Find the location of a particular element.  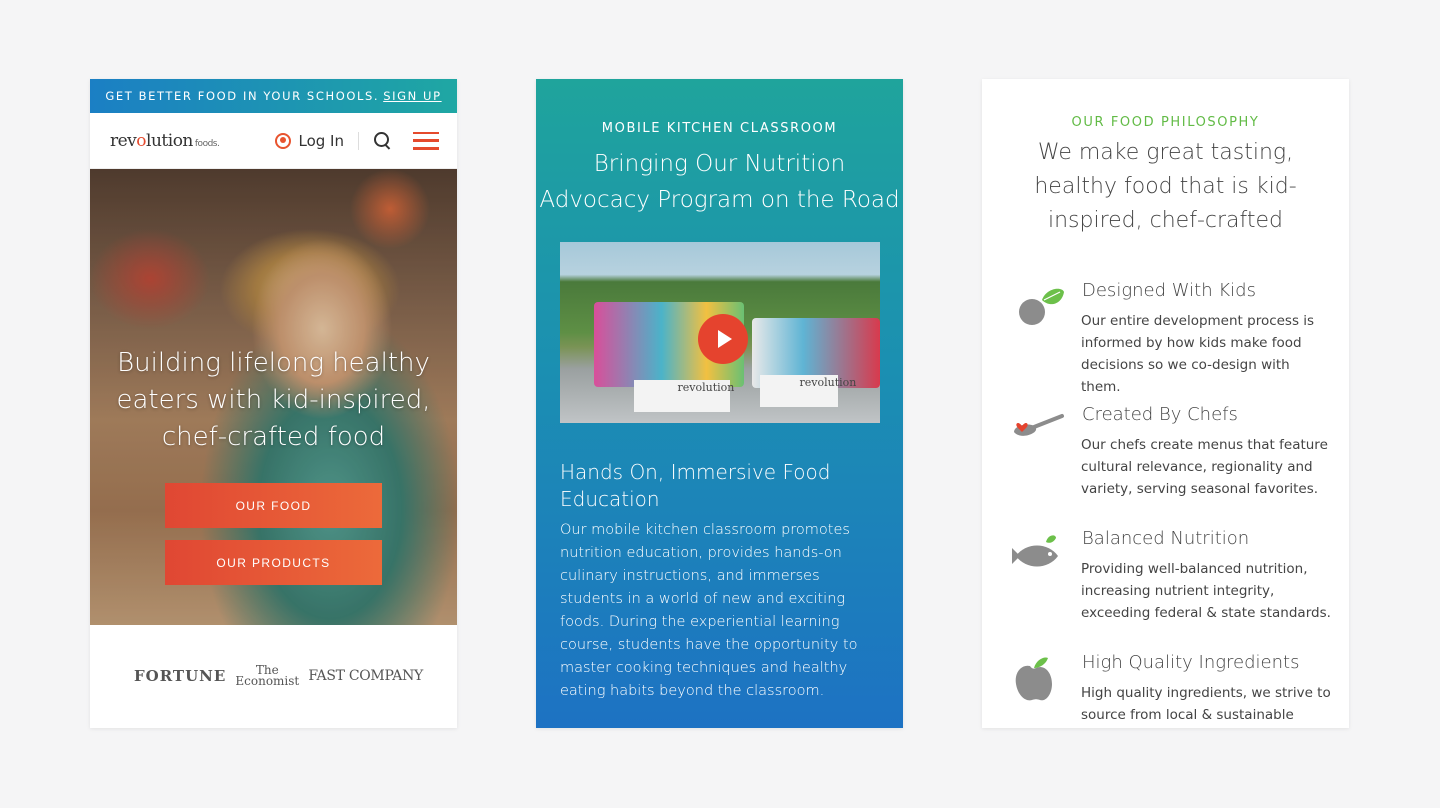

press-logos: FORTUNE The Economist FAST COMPANY is located at coordinates (273, 656).